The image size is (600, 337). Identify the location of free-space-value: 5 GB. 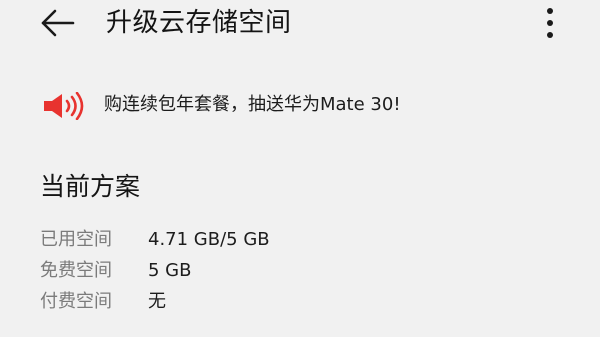
(170, 270).